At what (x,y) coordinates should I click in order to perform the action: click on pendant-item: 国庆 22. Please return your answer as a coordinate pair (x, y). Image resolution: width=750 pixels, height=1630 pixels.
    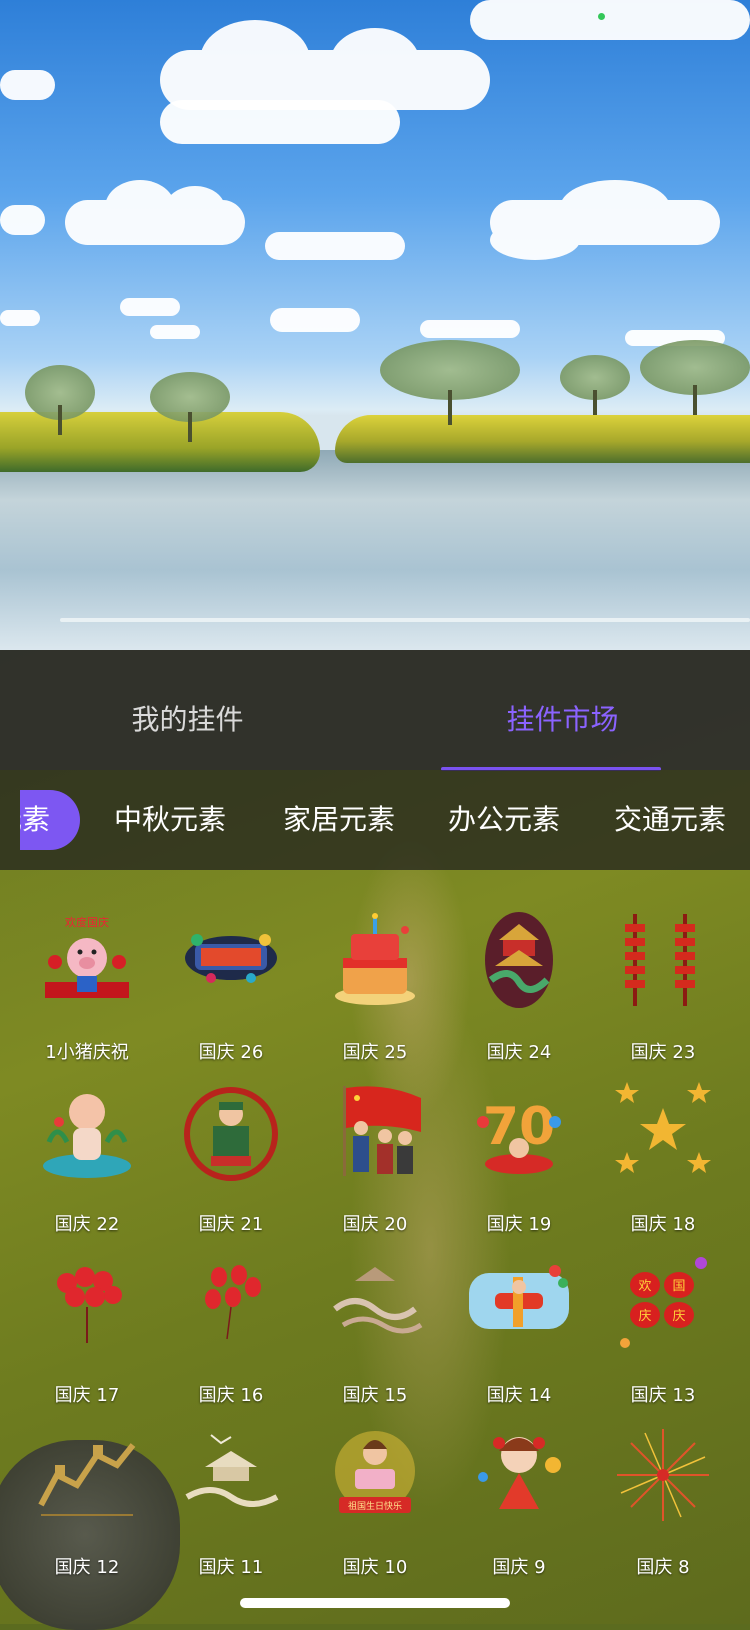
    Looking at the image, I should click on (87, 1162).